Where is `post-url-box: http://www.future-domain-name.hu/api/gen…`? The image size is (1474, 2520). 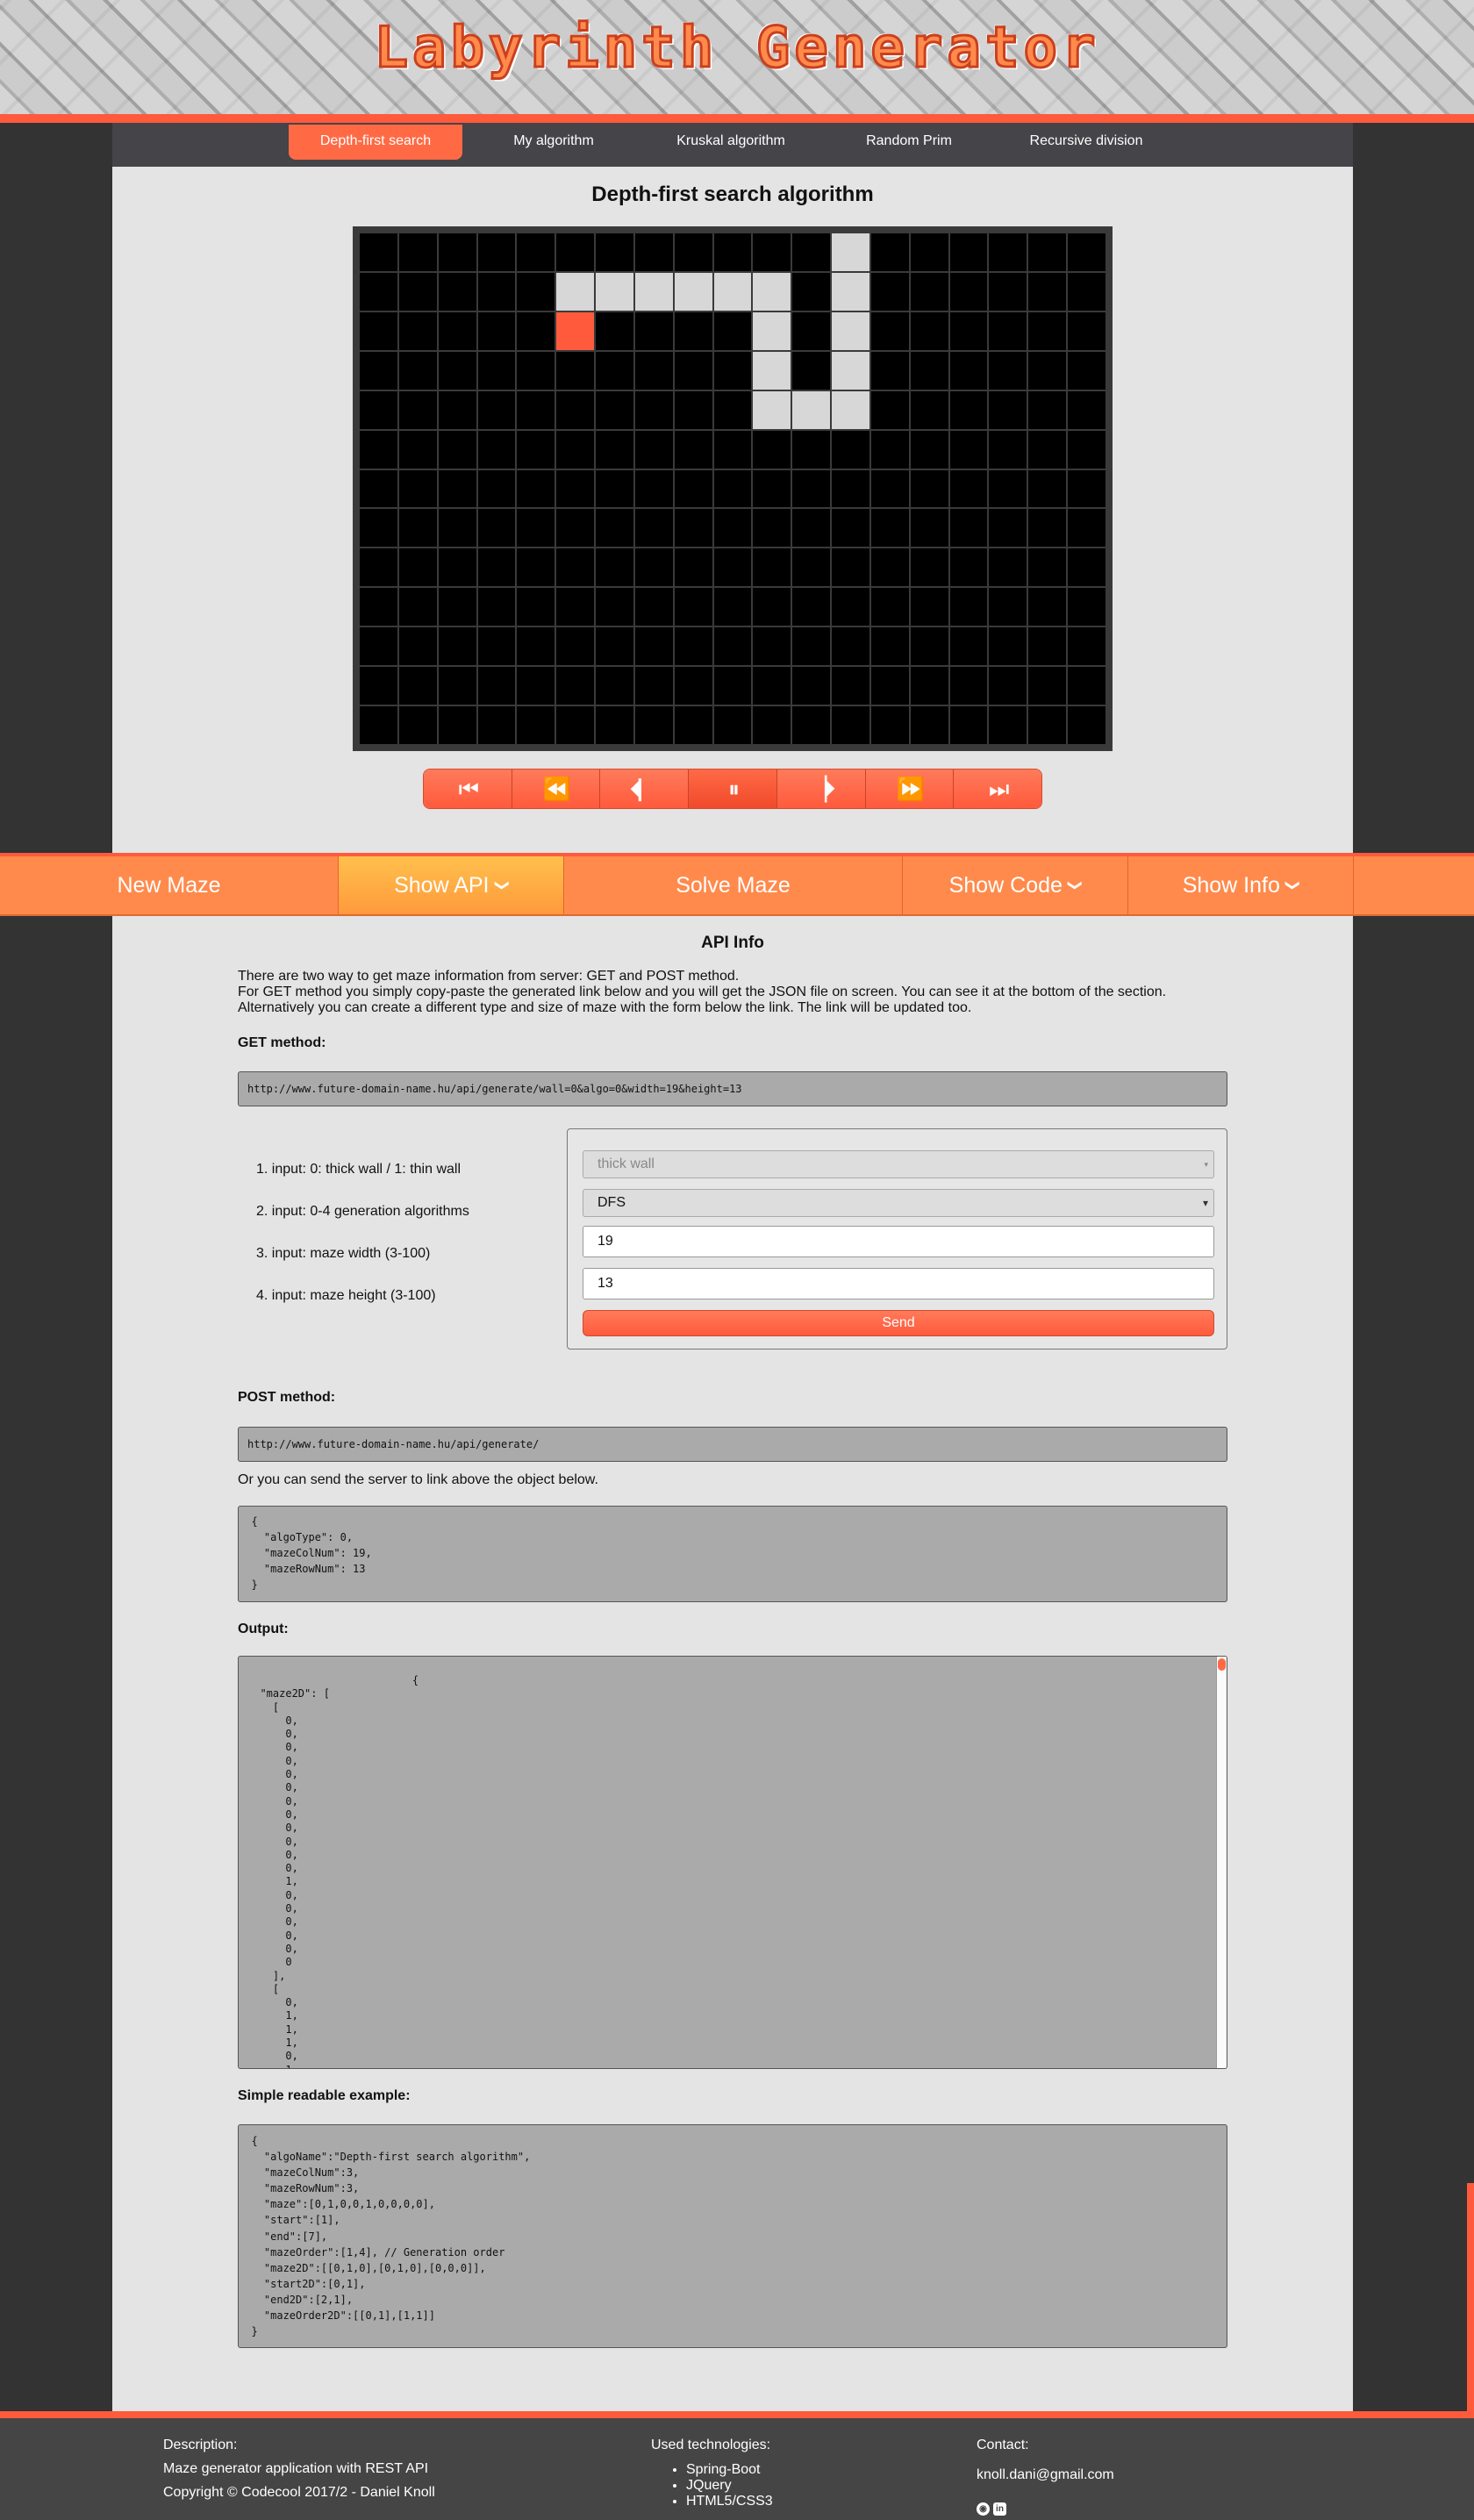
post-url-box: http://www.future-domain-name.hu/api/gen… is located at coordinates (732, 1444).